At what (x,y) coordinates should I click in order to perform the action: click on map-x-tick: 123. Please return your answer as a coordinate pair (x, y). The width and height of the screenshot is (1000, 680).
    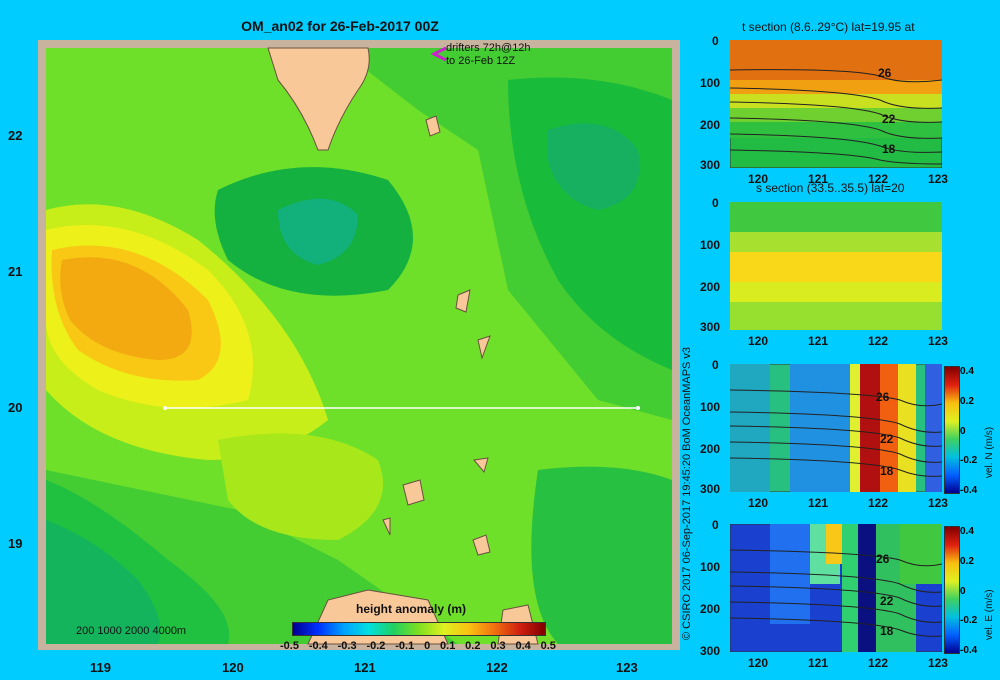
    Looking at the image, I should click on (627, 667).